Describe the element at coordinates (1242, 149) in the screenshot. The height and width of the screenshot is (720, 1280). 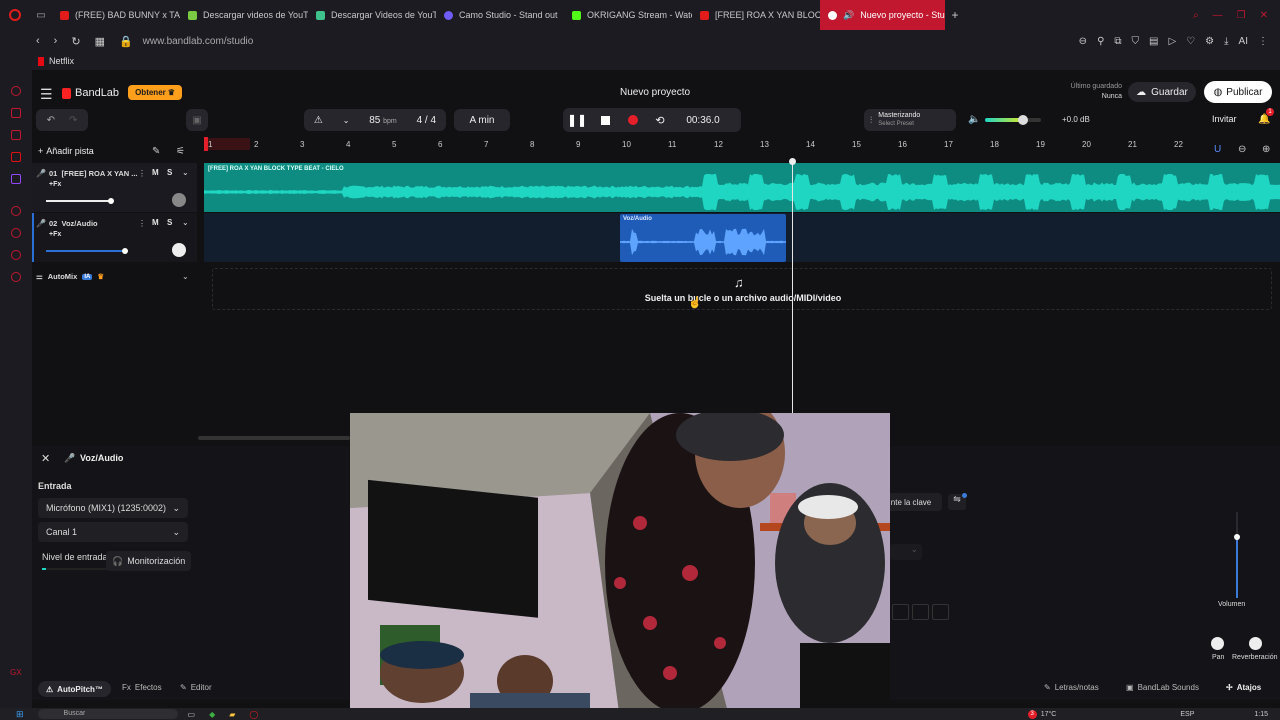
I see `zoom-out-icon: ⊖` at that location.